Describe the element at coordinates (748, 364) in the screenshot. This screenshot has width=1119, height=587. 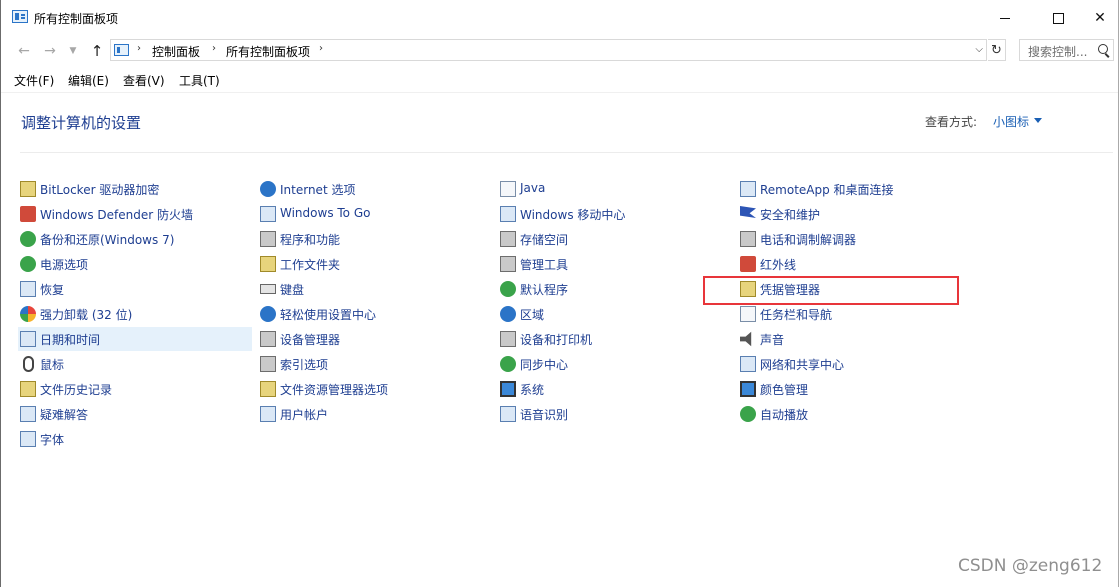
I see `network-icon` at that location.